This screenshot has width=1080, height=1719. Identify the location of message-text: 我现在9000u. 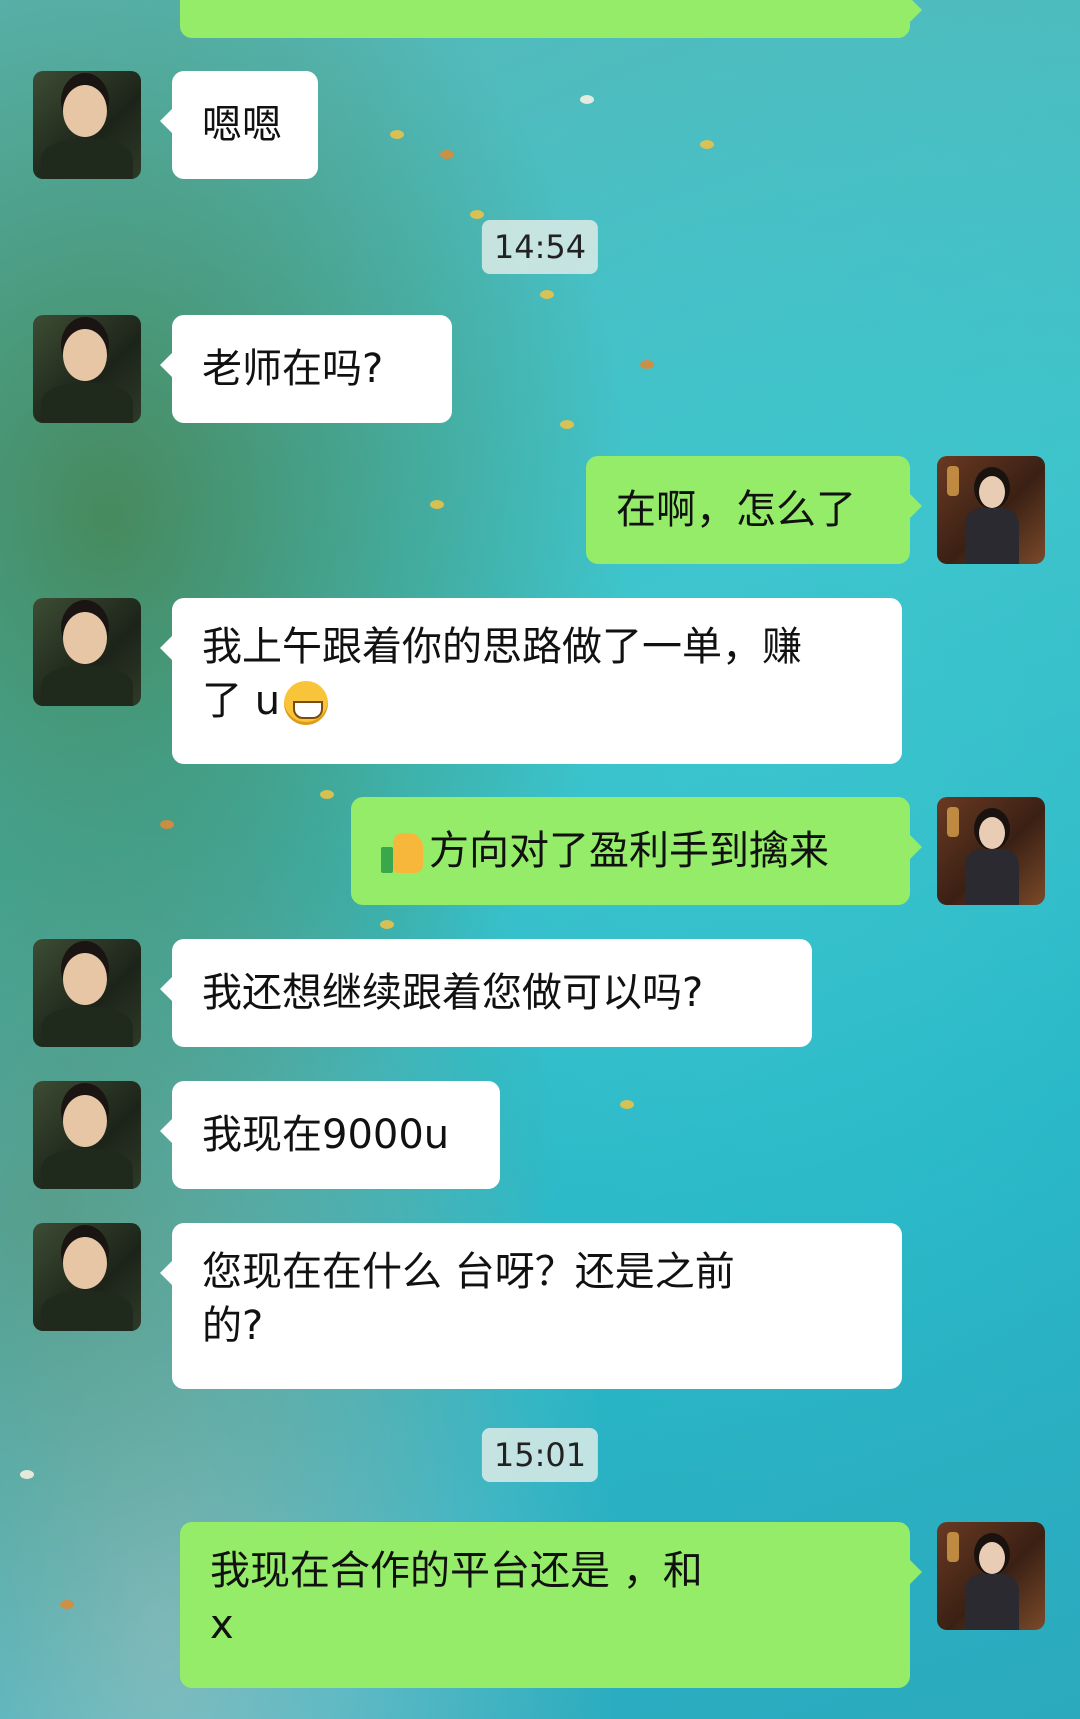
(326, 1135).